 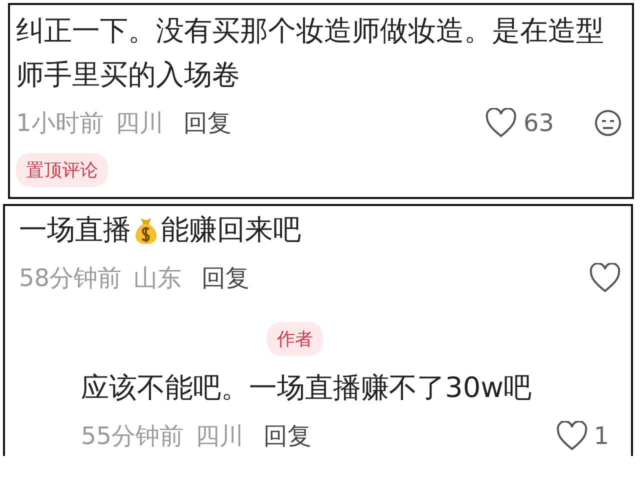 What do you see at coordinates (60, 123) in the screenshot?
I see `comment-time: 1小时前` at bounding box center [60, 123].